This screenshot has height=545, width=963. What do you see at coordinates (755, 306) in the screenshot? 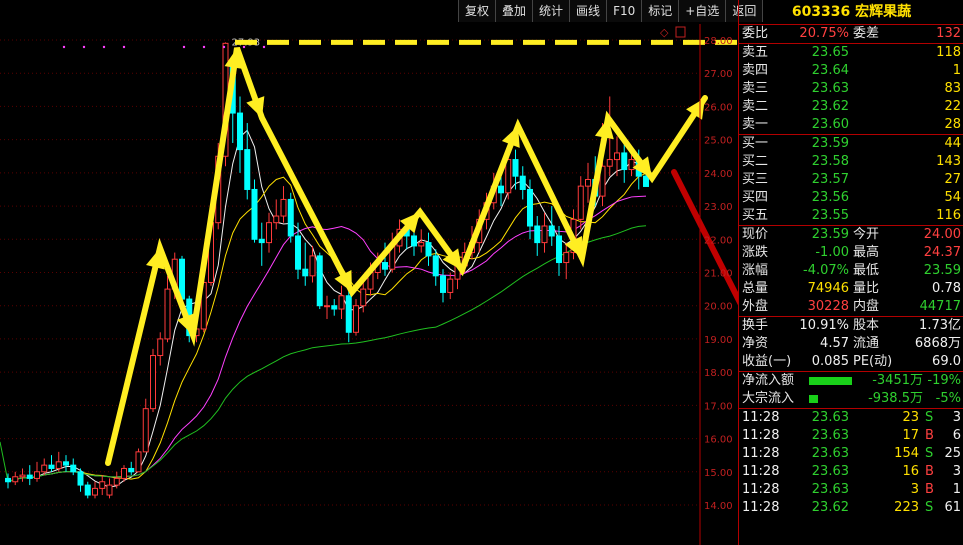
I see `quote-label: 外盘` at bounding box center [755, 306].